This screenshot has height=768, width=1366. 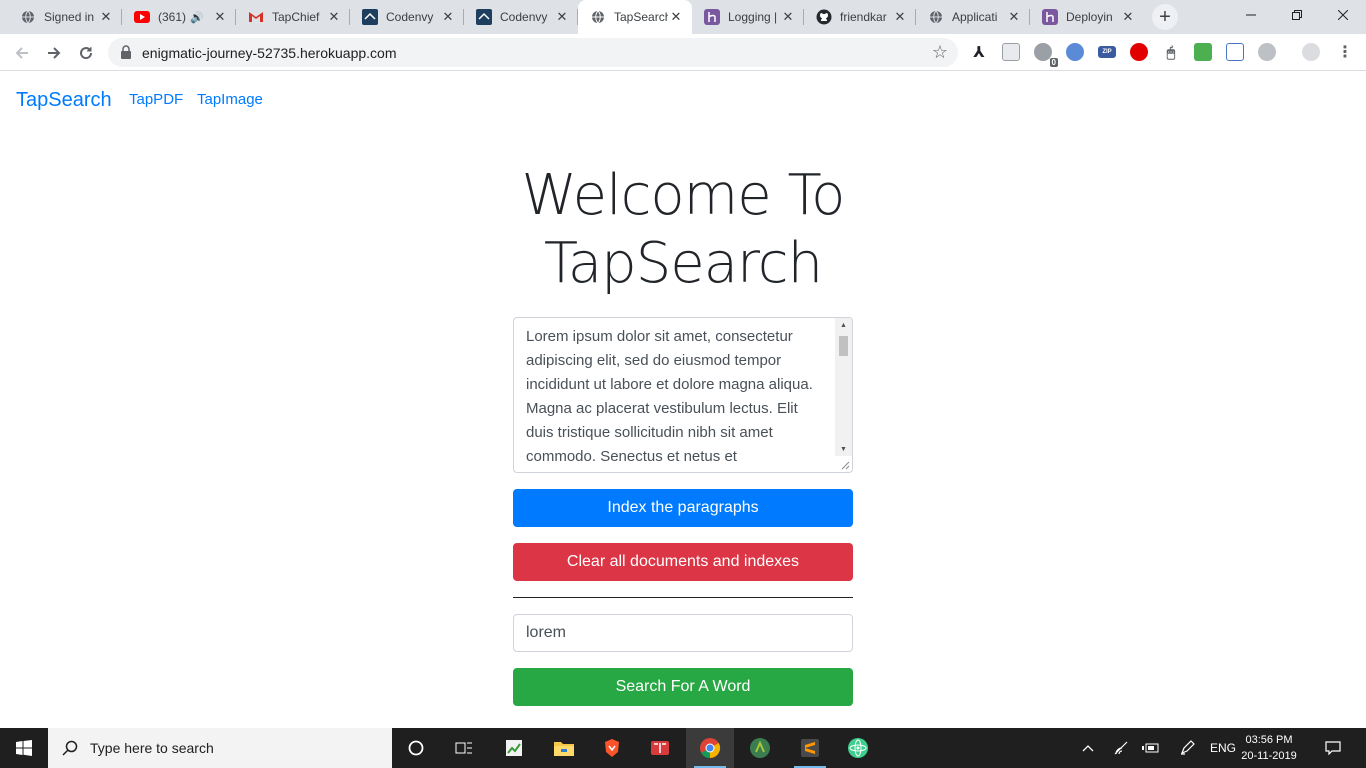 What do you see at coordinates (843, 346) in the screenshot?
I see `scroll-thumb` at bounding box center [843, 346].